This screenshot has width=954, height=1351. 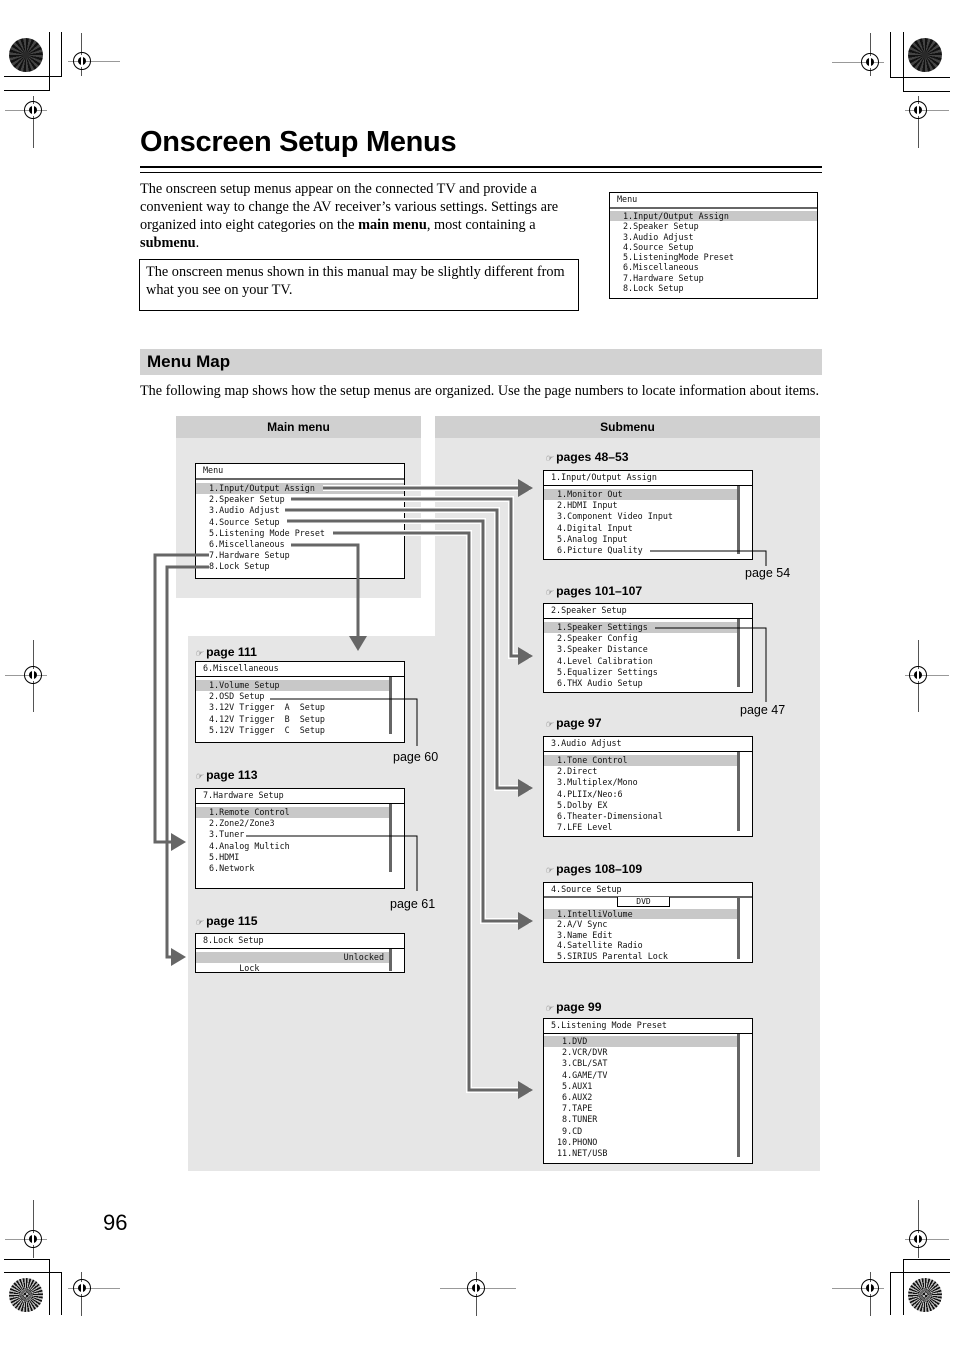 I want to click on menu-item: 10.PHONO, so click(x=648, y=1142).